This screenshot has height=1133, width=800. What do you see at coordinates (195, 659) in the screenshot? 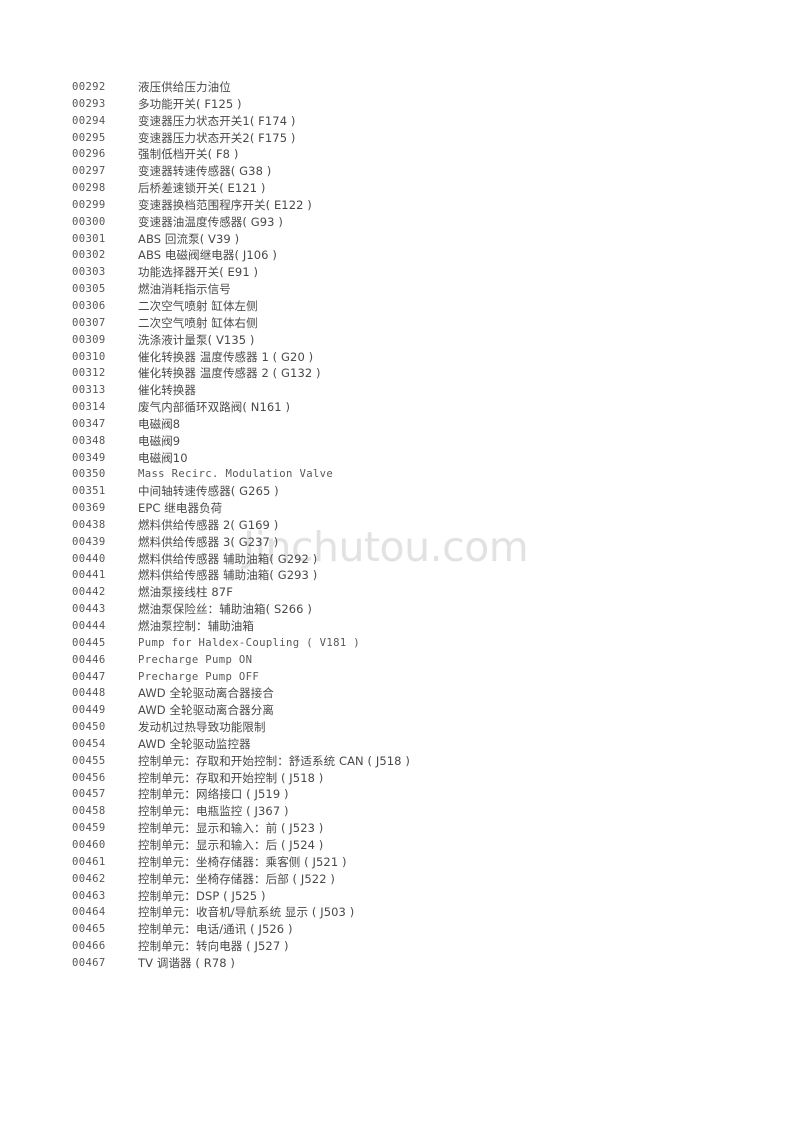
I see `code-description: Precharge Pump ON` at bounding box center [195, 659].